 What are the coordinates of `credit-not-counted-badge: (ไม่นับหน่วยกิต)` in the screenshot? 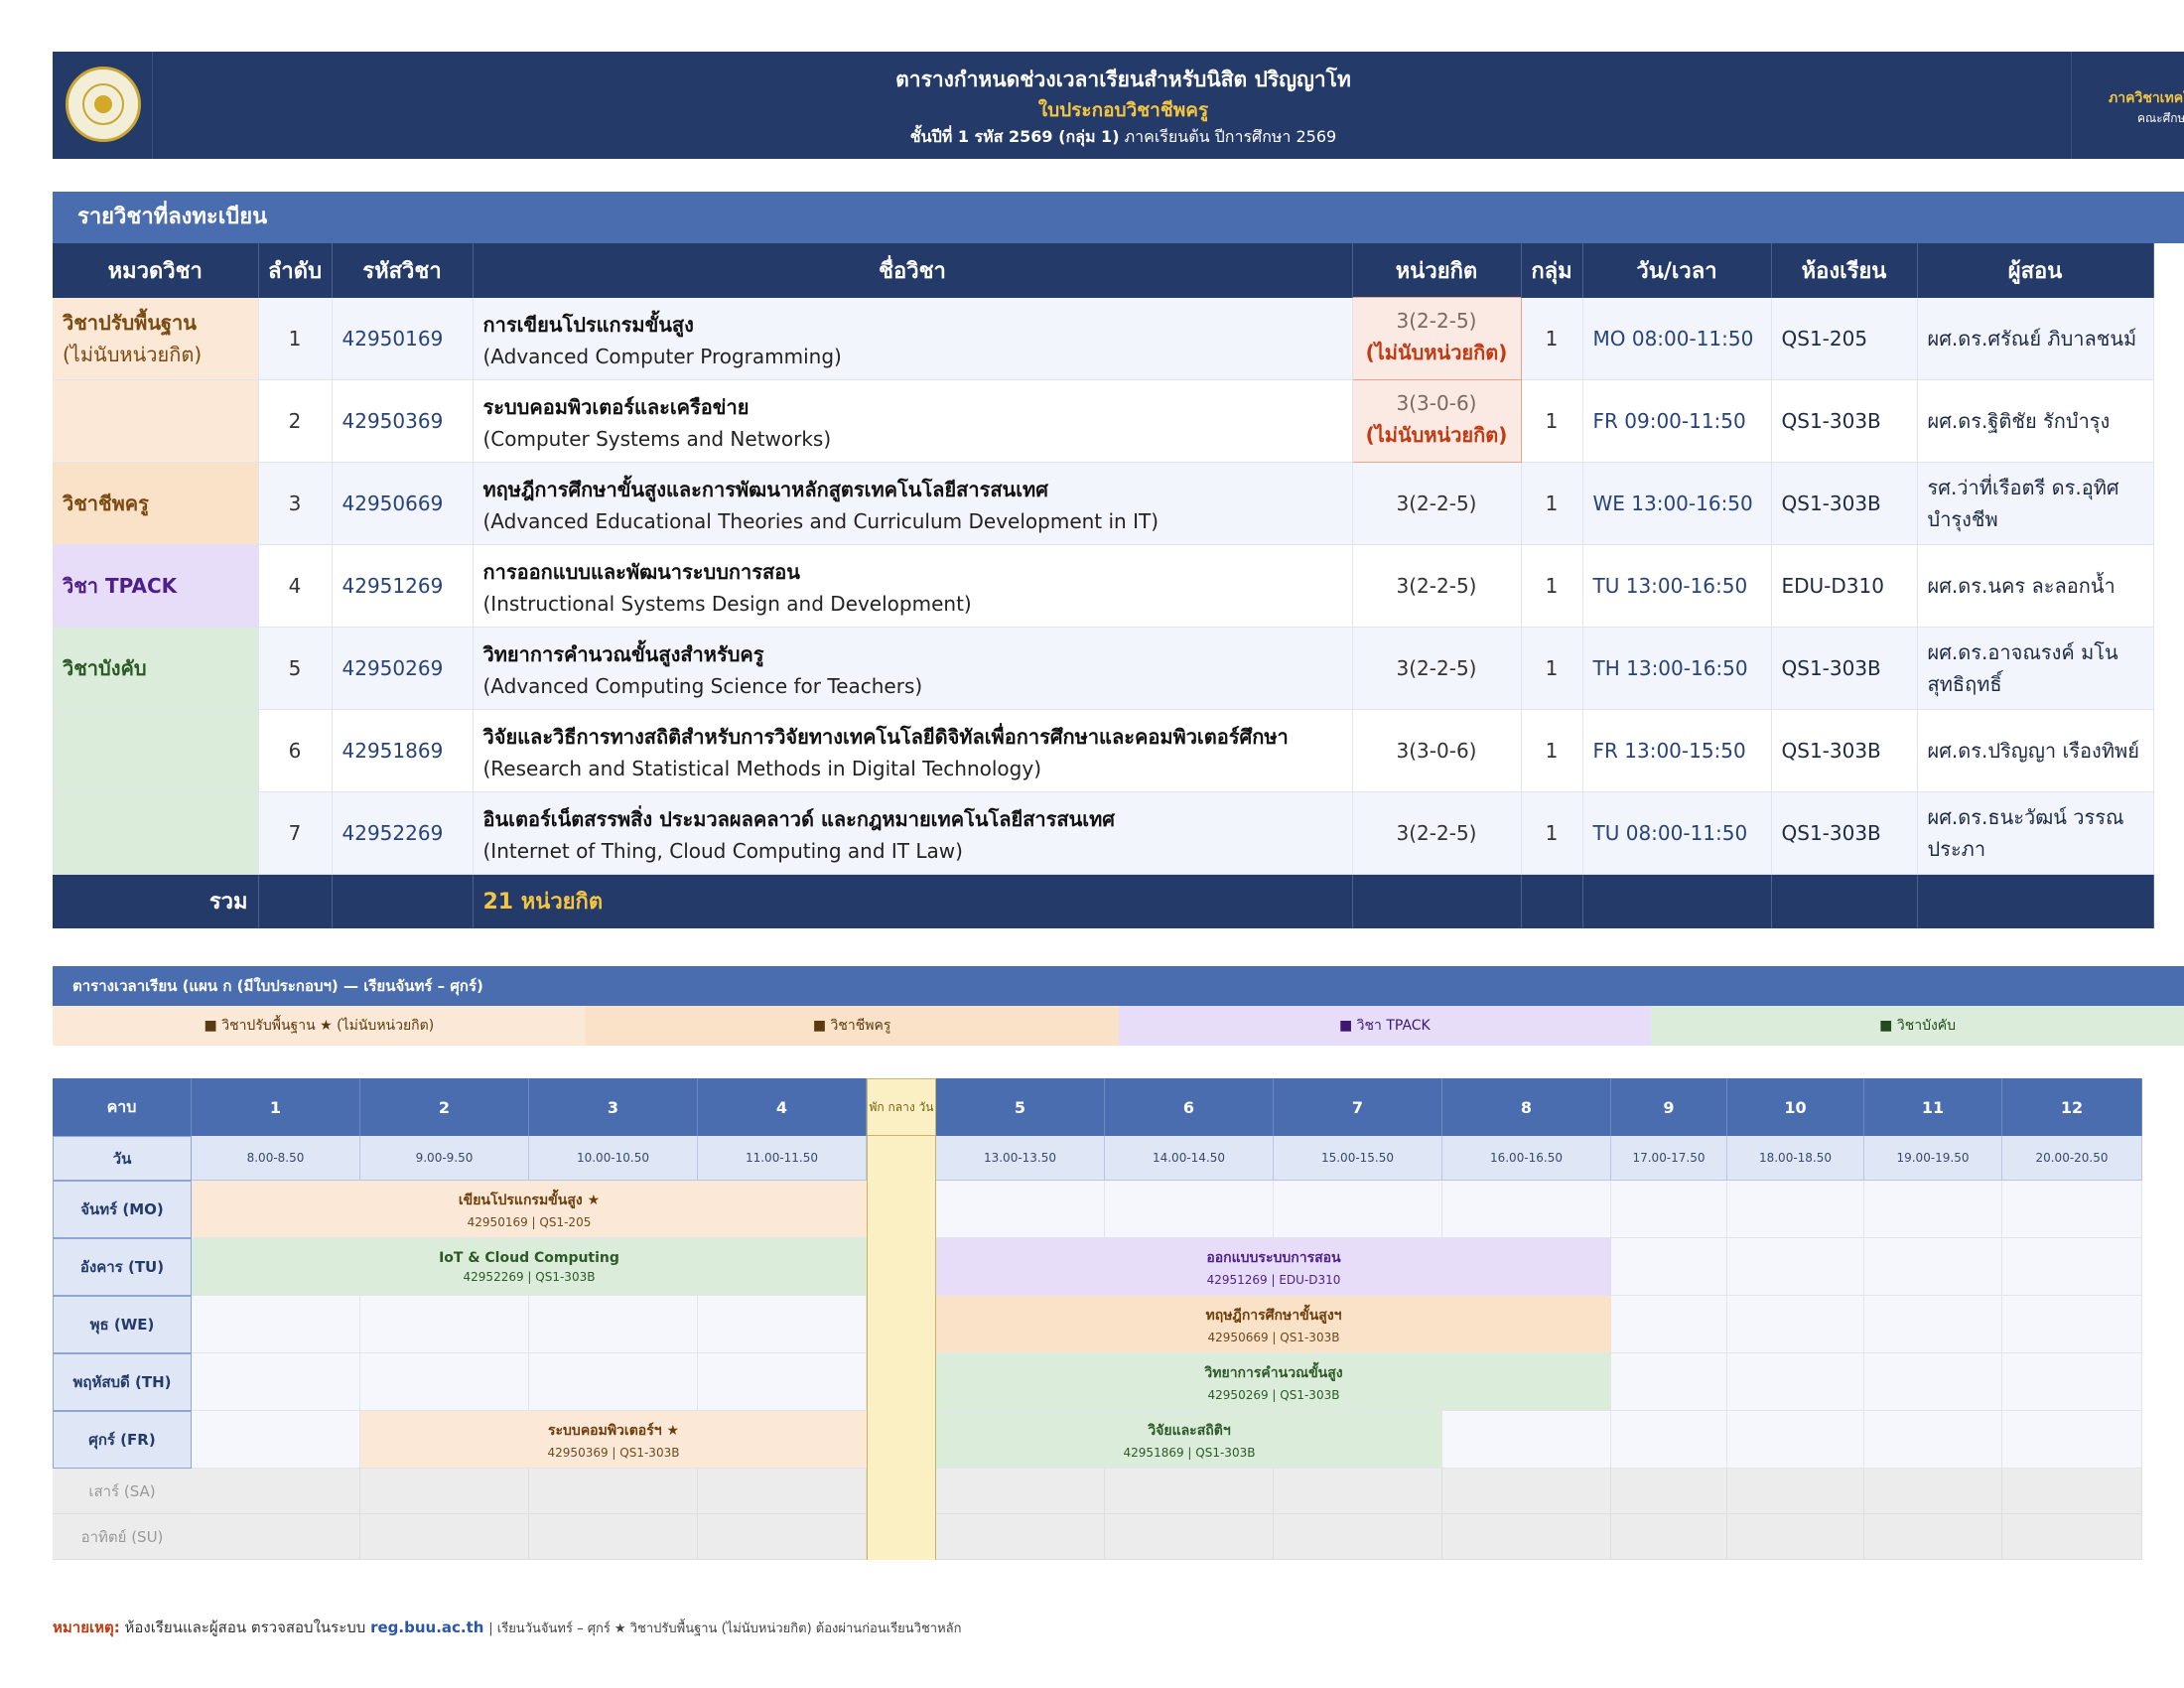 It's located at (1436, 435).